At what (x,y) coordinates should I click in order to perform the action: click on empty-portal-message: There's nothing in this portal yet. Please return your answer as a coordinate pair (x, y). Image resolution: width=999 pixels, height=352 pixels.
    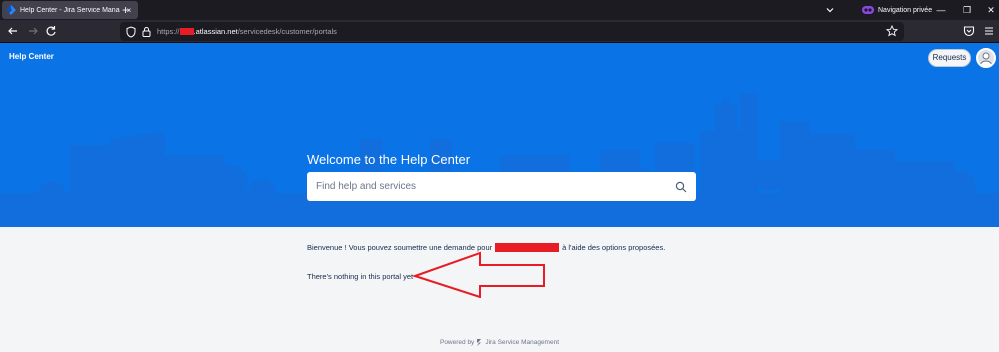
    Looking at the image, I should click on (360, 276).